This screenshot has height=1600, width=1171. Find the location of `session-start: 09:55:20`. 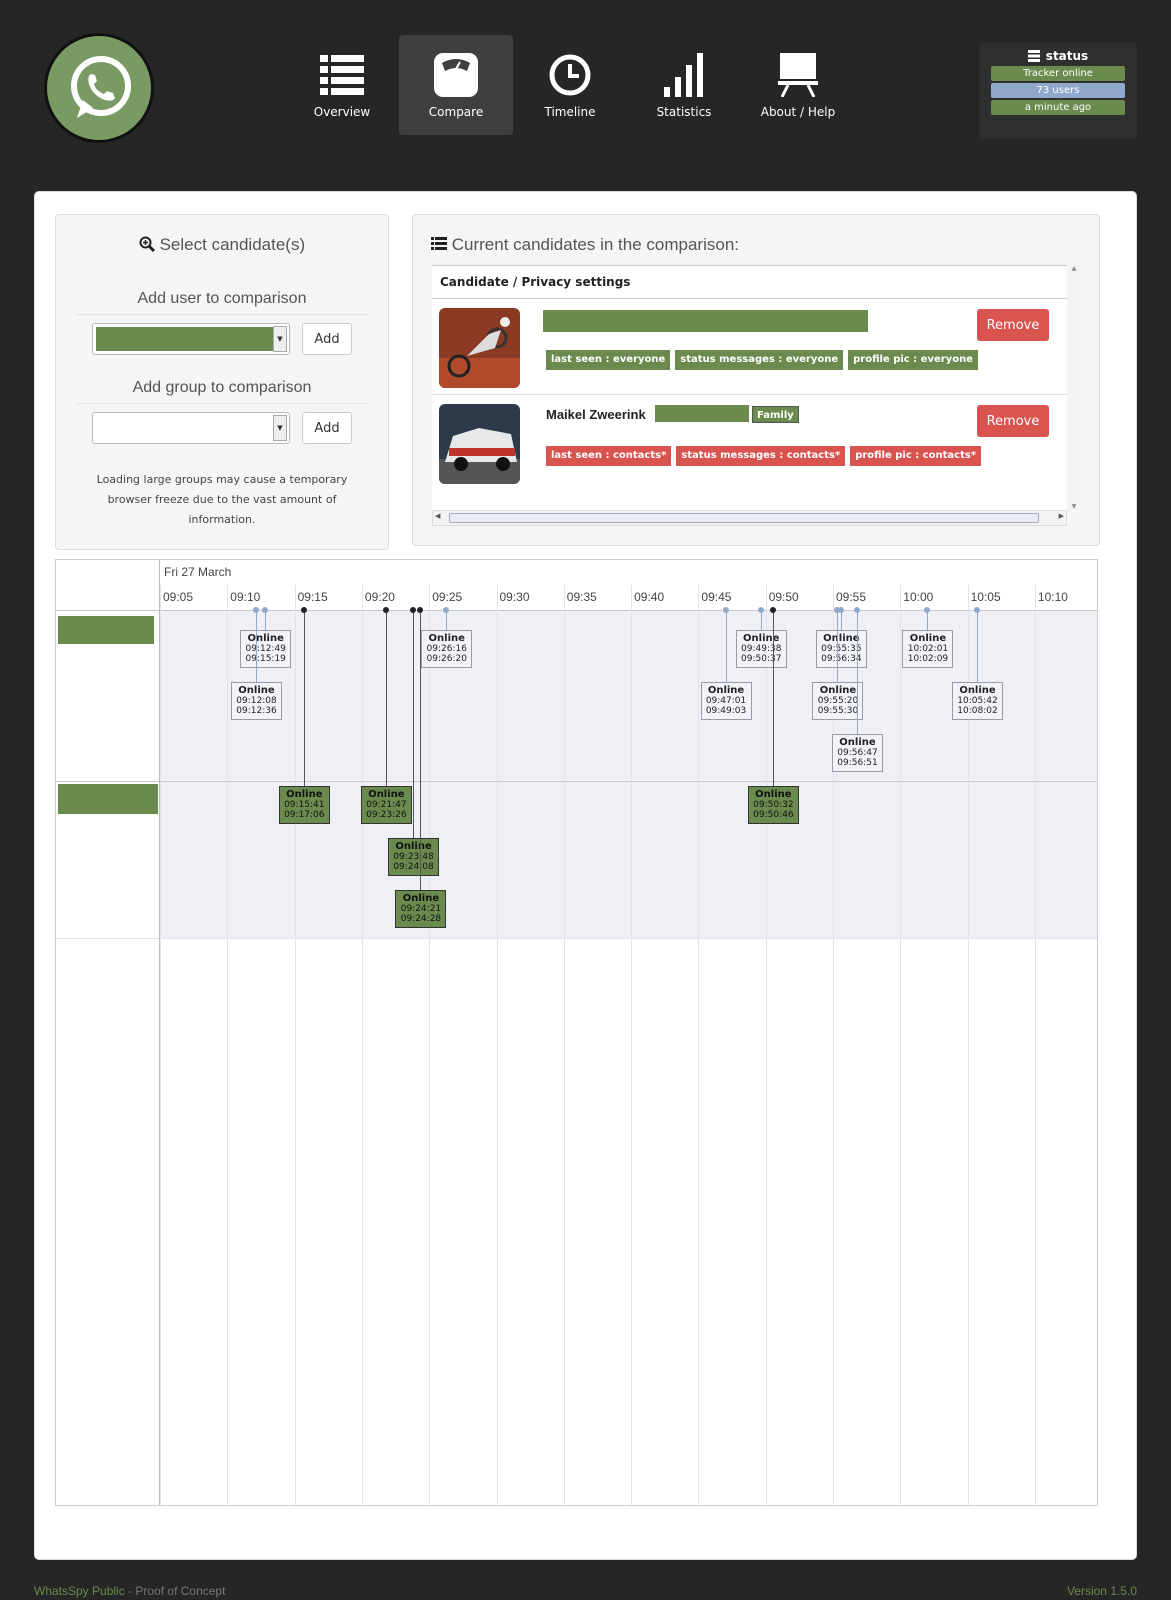

session-start: 09:55:20 is located at coordinates (838, 701).